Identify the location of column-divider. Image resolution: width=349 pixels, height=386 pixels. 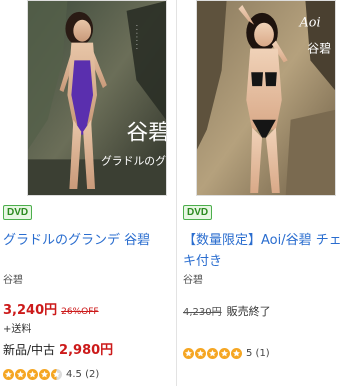
(176, 193).